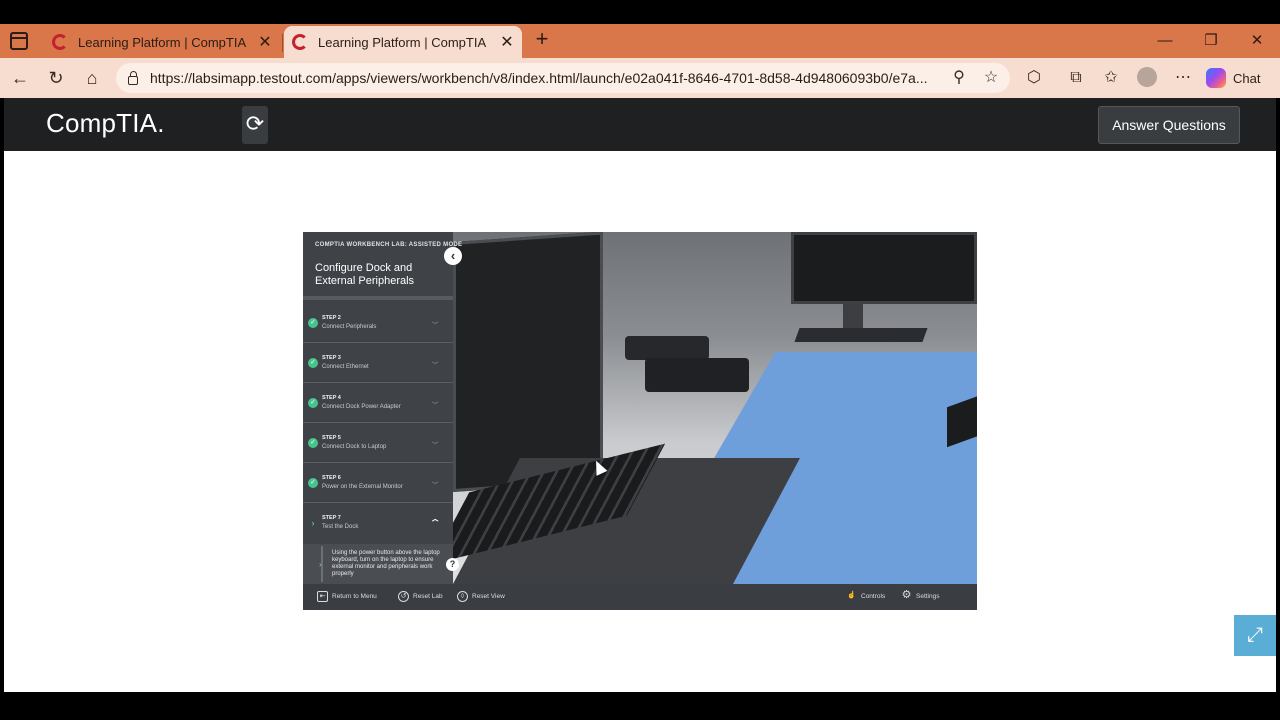 The width and height of the screenshot is (1280, 720). I want to click on return-to-menu-button: ⇤ Return to Menu, so click(347, 596).